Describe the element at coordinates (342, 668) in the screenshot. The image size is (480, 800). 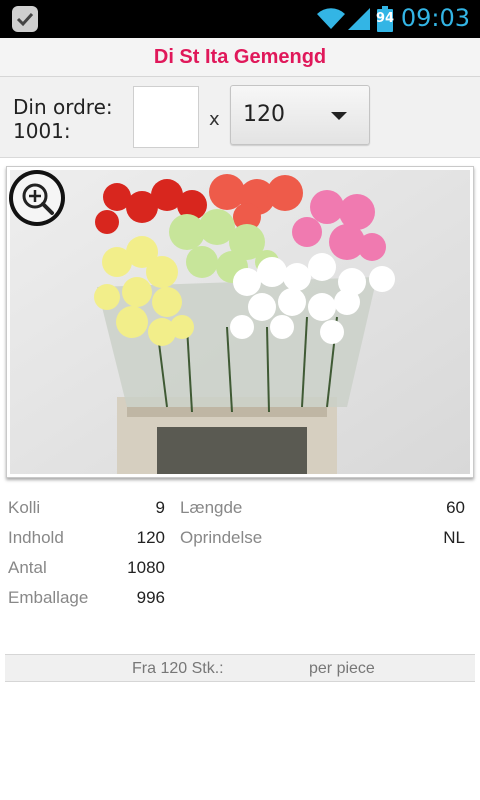
I see `price-unit-label: per piece` at that location.